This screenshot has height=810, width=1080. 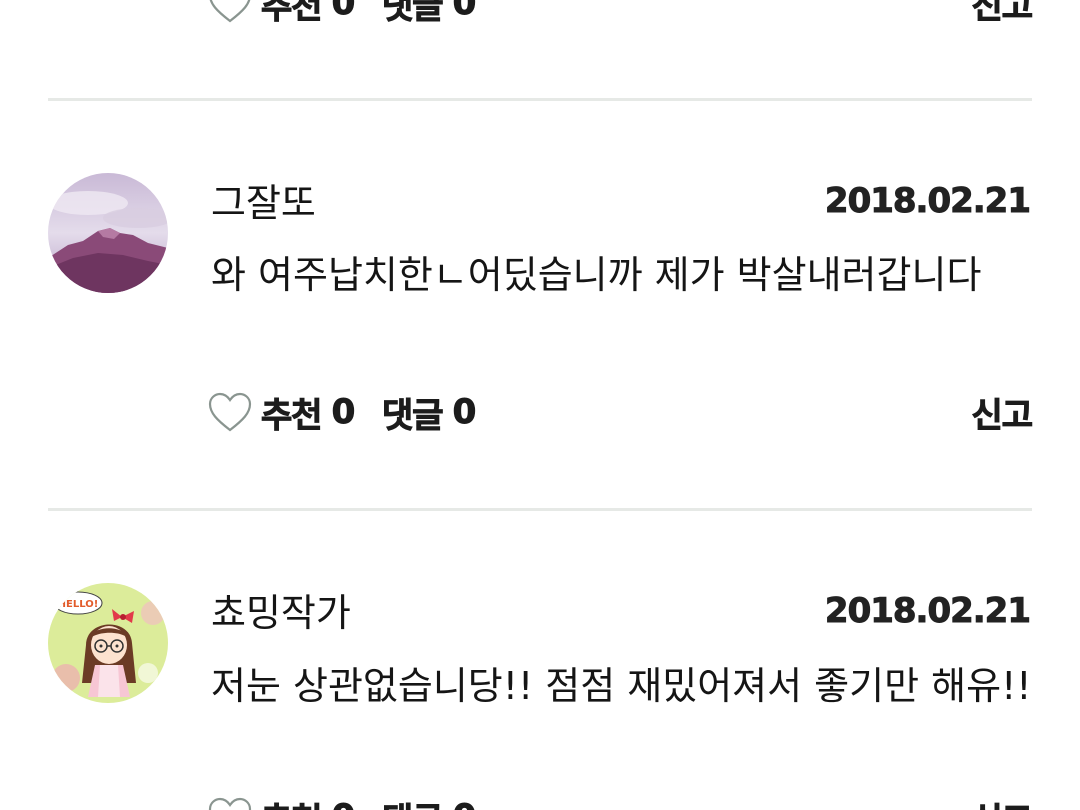 What do you see at coordinates (263, 203) in the screenshot?
I see `comment-author: 그잘또` at bounding box center [263, 203].